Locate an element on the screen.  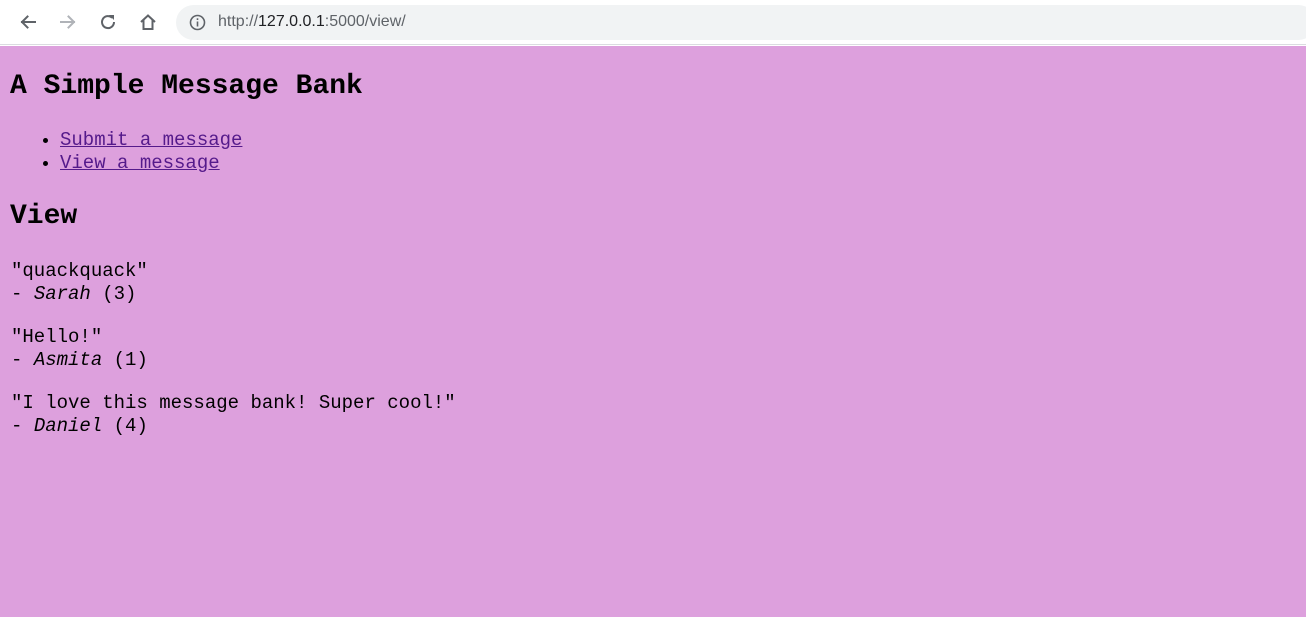
message-item: "Hello!" - Asmita (1) is located at coordinates (233, 349).